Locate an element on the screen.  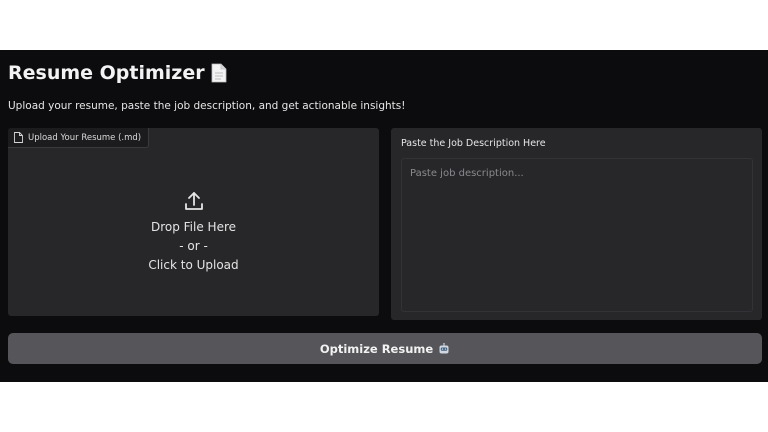
optimize-resume-button: Optimize Resume is located at coordinates (385, 348).